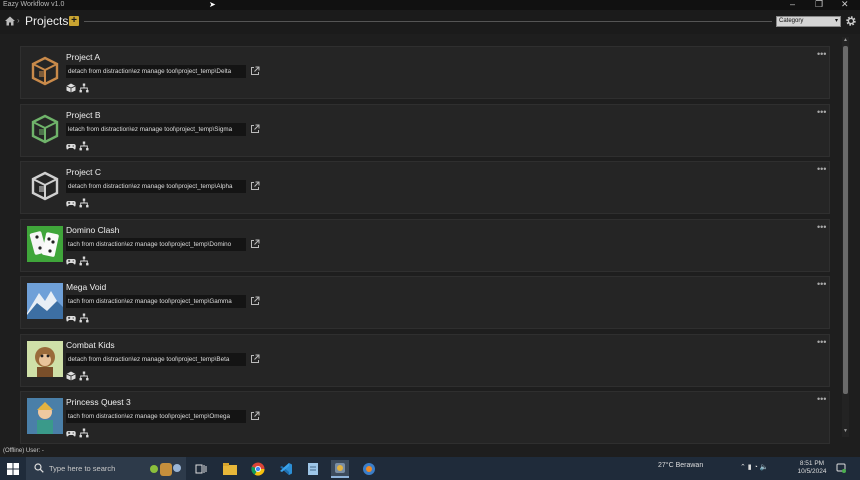  What do you see at coordinates (34, 4) in the screenshot?
I see `app-title: Eazy Workflow v1.0` at bounding box center [34, 4].